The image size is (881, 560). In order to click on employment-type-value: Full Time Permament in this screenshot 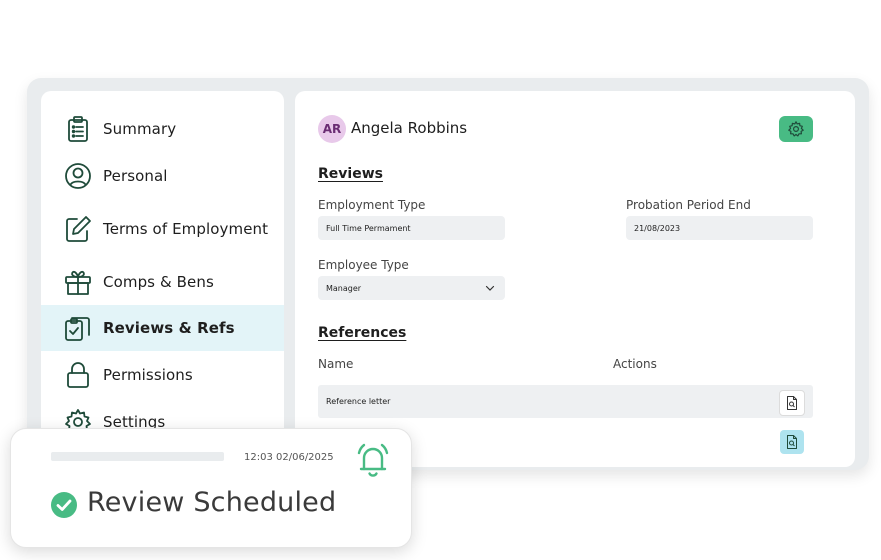, I will do `click(368, 228)`.